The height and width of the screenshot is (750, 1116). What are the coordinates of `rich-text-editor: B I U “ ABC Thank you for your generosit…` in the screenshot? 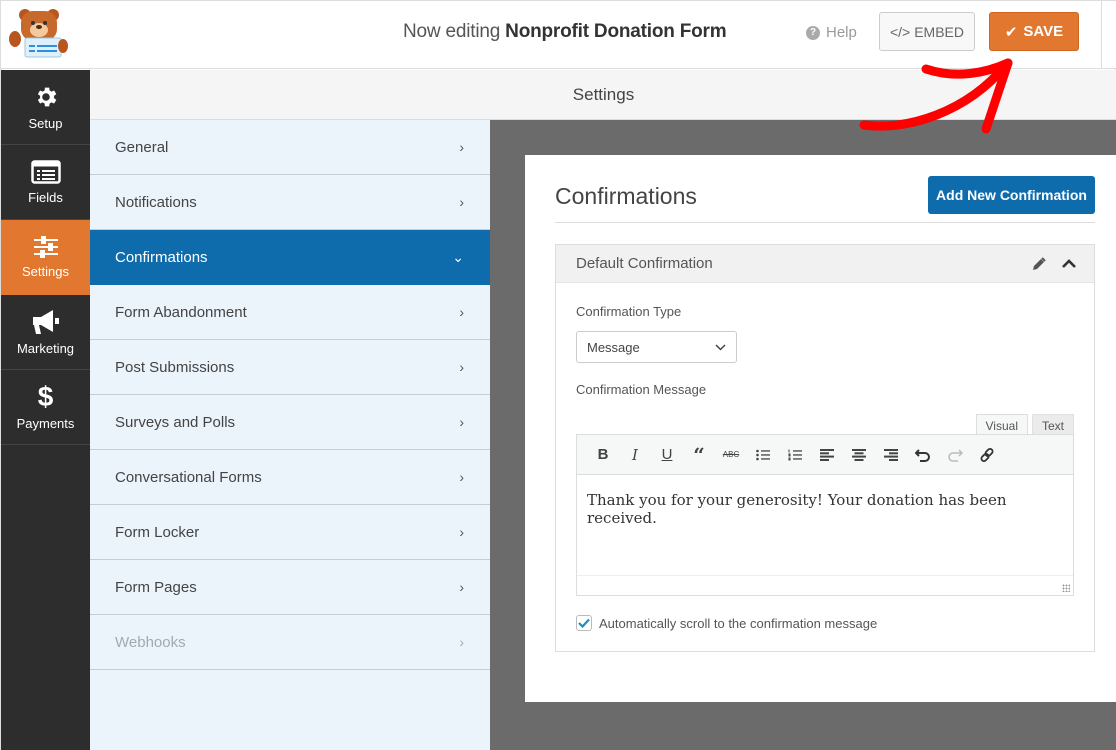 It's located at (825, 515).